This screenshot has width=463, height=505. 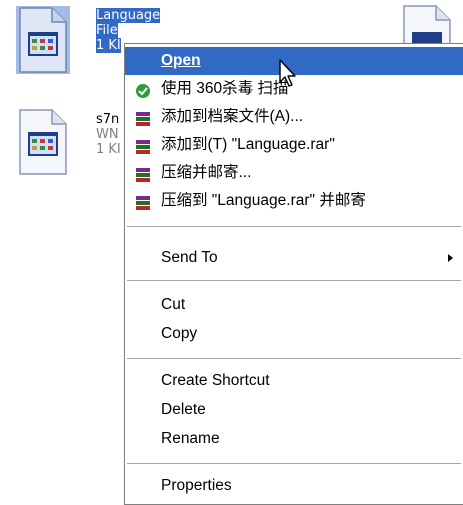 I want to click on menu-item-label: Open, so click(x=181, y=60).